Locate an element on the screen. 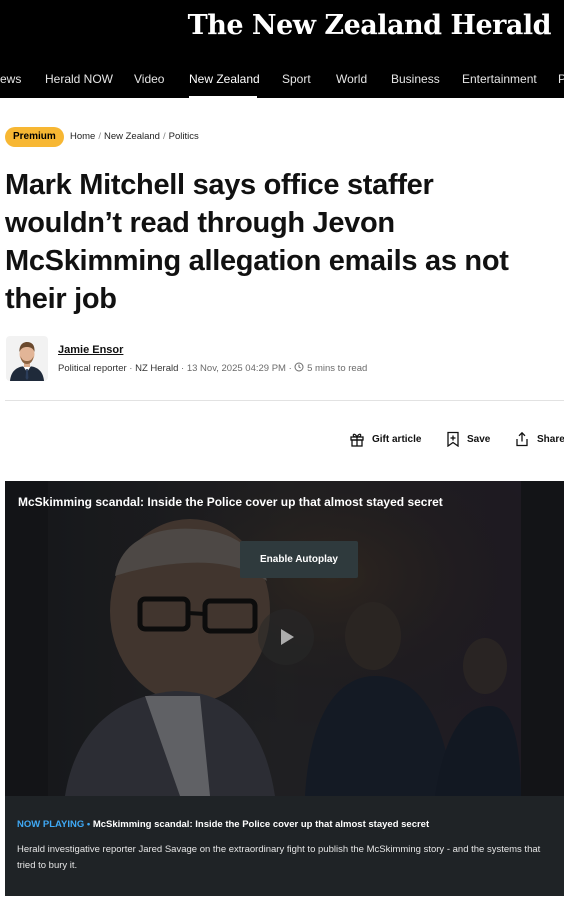 The height and width of the screenshot is (903, 564). clock-icon is located at coordinates (300, 368).